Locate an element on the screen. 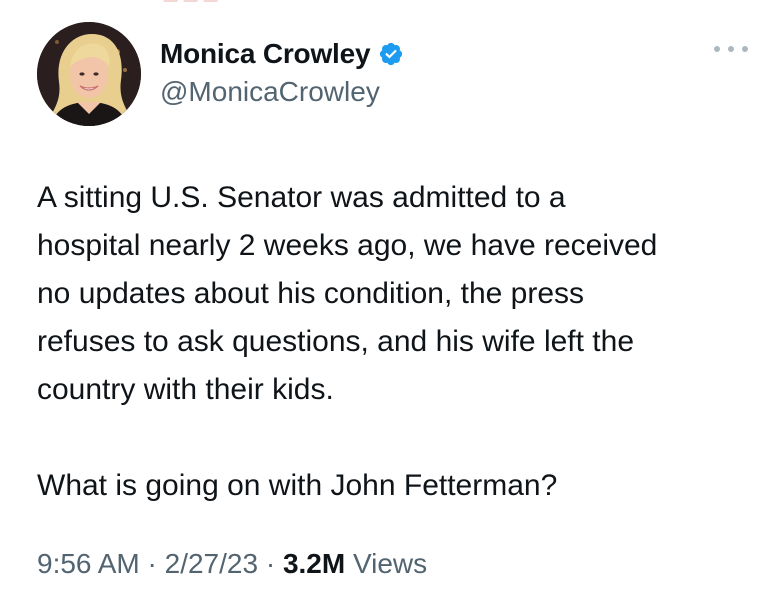 This screenshot has height=608, width=768. author-info: Monica Crowley @MonicaCrowley is located at coordinates (282, 72).